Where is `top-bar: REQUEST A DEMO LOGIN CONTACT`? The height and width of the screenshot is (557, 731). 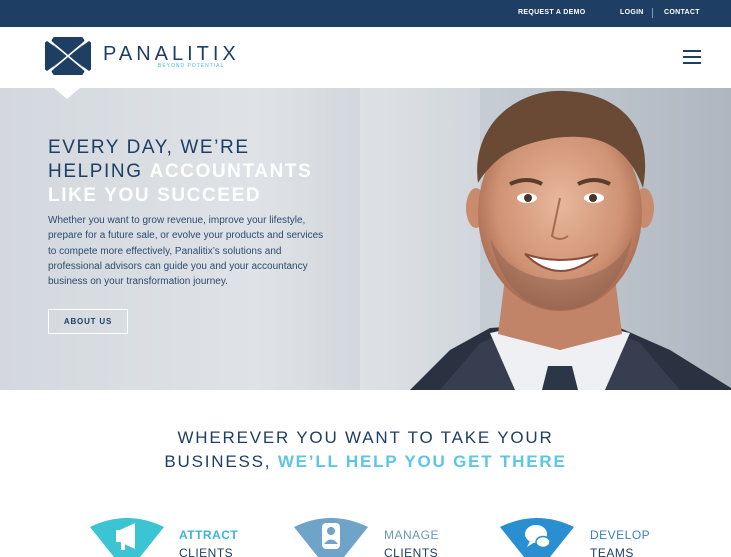
top-bar: REQUEST A DEMO LOGIN CONTACT is located at coordinates (365, 13).